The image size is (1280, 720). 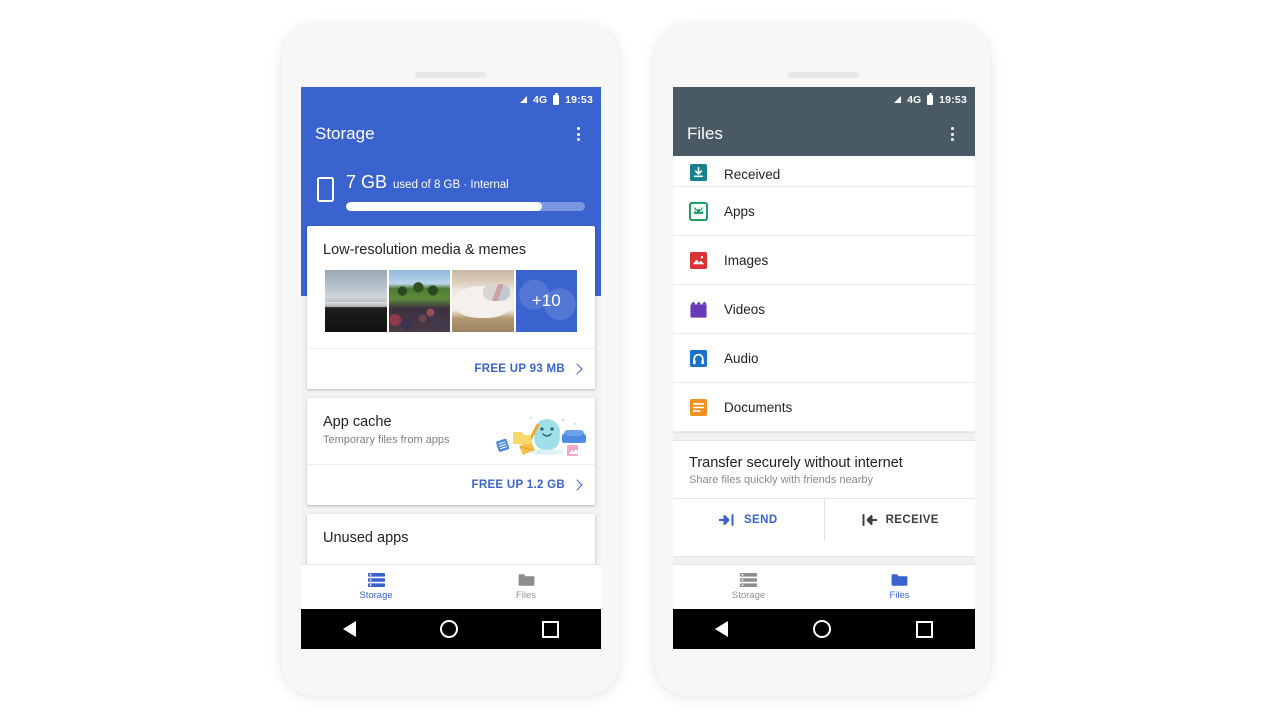 What do you see at coordinates (869, 520) in the screenshot?
I see `arrow-left-from-bar-icon` at bounding box center [869, 520].